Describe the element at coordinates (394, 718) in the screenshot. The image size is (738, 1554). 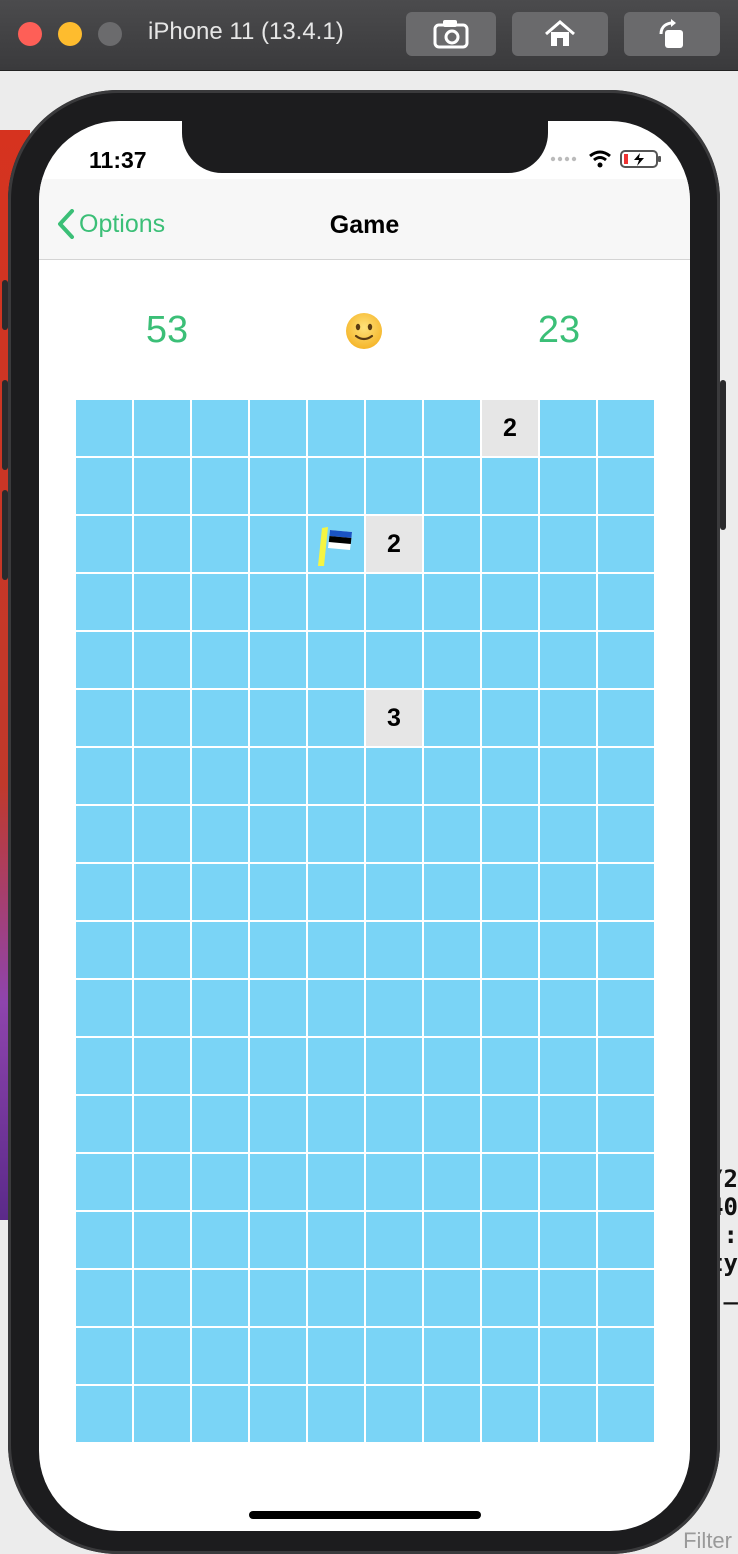
I see `revealed-cell: 3` at that location.